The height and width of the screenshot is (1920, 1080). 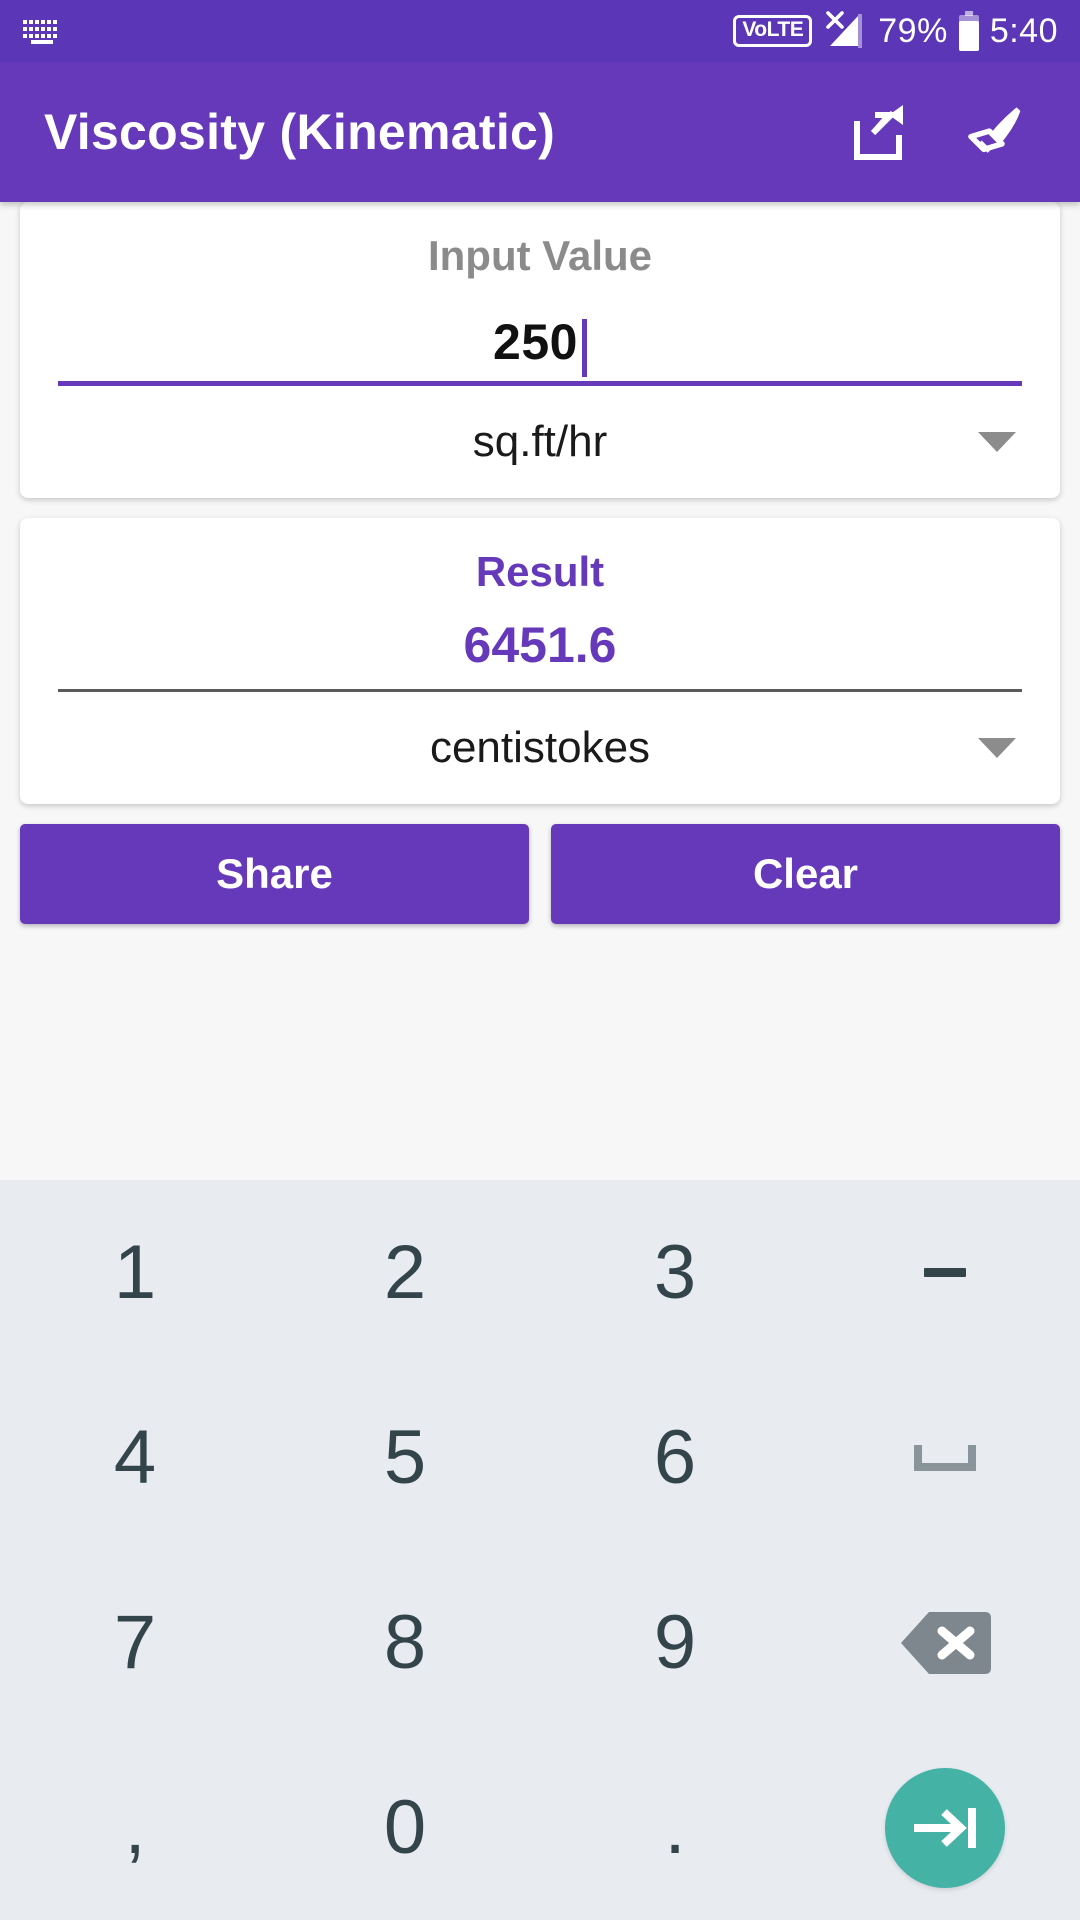 I want to click on key-minus, so click(x=945, y=1272).